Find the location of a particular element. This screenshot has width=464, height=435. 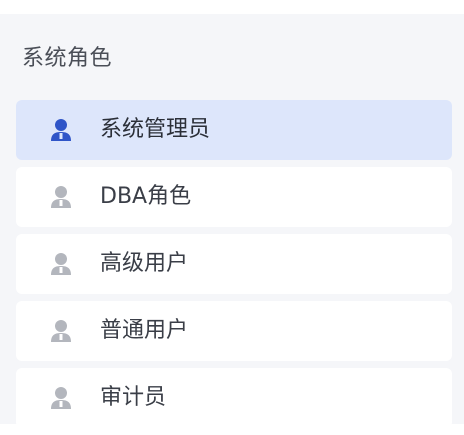

role-item-normal-user: 普通用户 is located at coordinates (234, 331).